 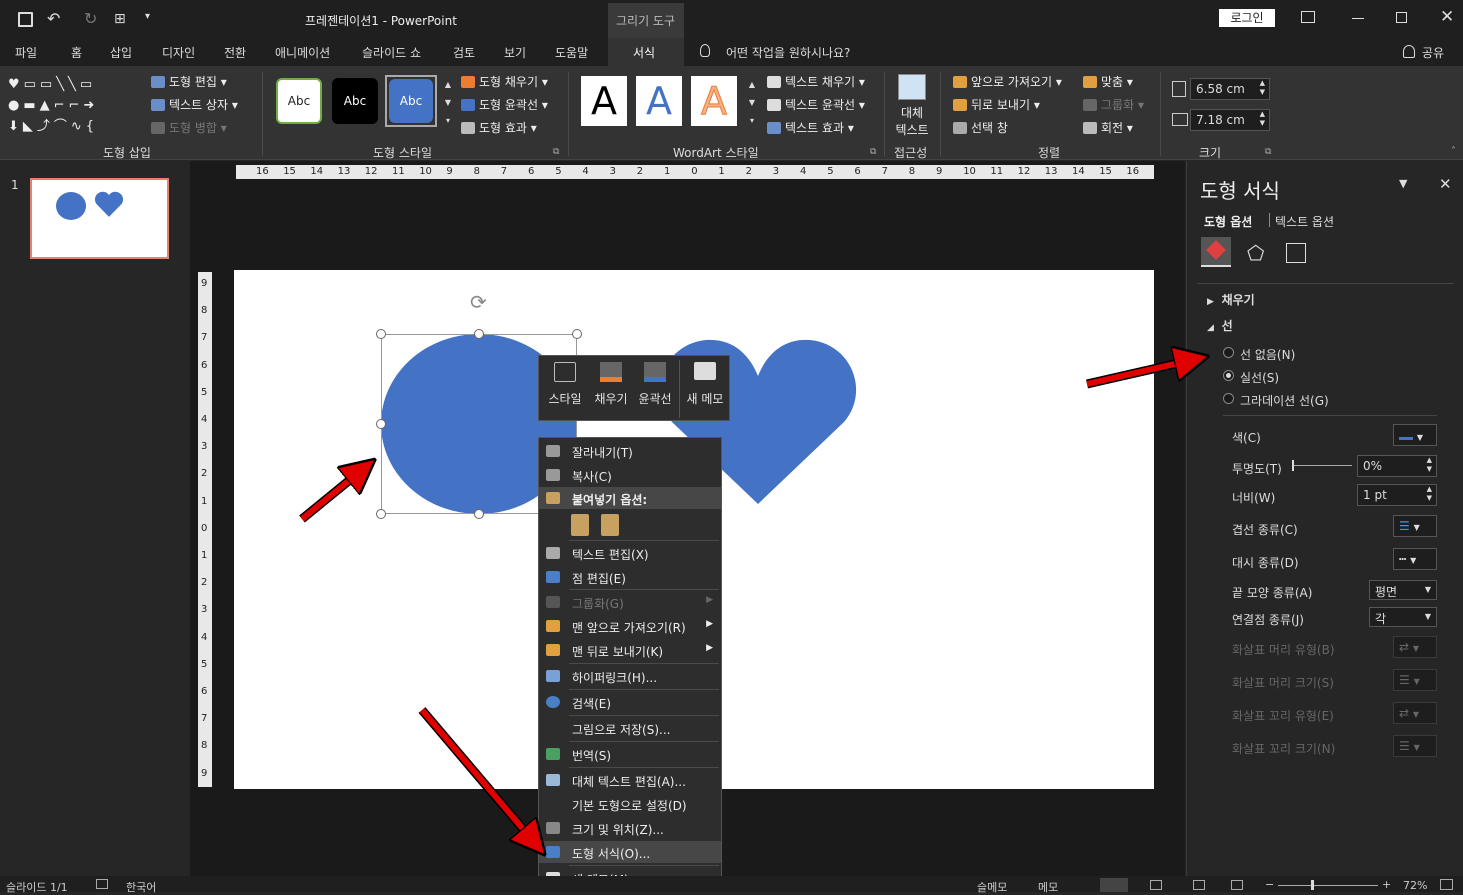 What do you see at coordinates (1386, 884) in the screenshot?
I see `zoom-in-icon: +` at bounding box center [1386, 884].